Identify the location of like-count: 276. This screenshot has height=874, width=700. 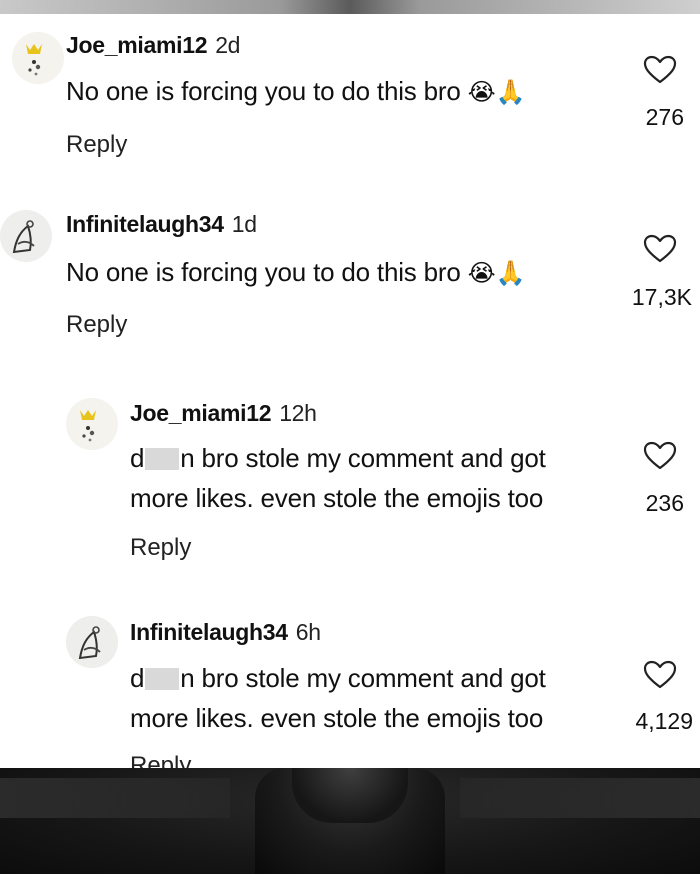
(664, 117).